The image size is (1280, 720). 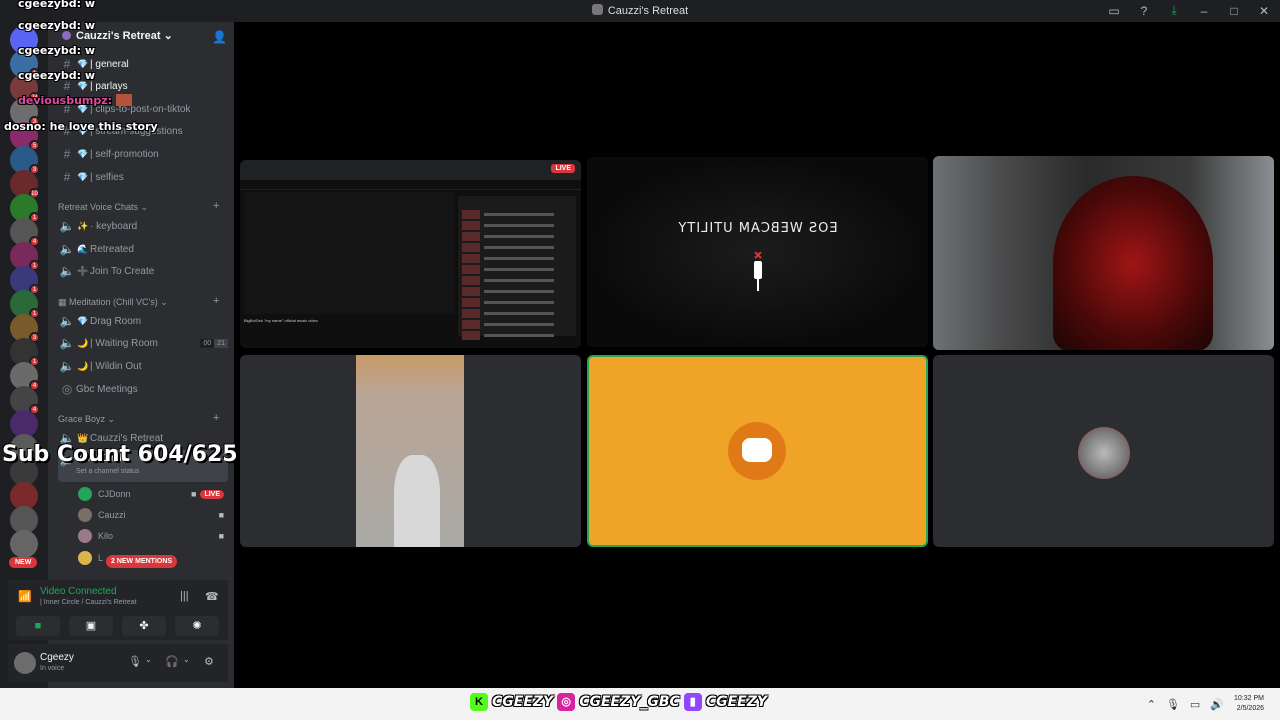 What do you see at coordinates (1151, 704) in the screenshot?
I see `chevron-up-icon: ⌃` at bounding box center [1151, 704].